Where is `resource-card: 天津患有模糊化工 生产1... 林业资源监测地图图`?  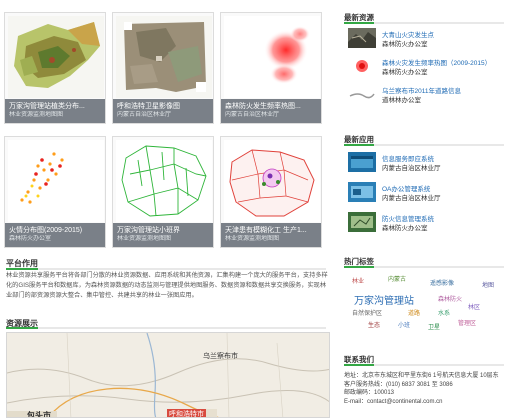 resource-card: 天津患有模糊化工 生产1... 林业资源监测地图图 is located at coordinates (271, 192).